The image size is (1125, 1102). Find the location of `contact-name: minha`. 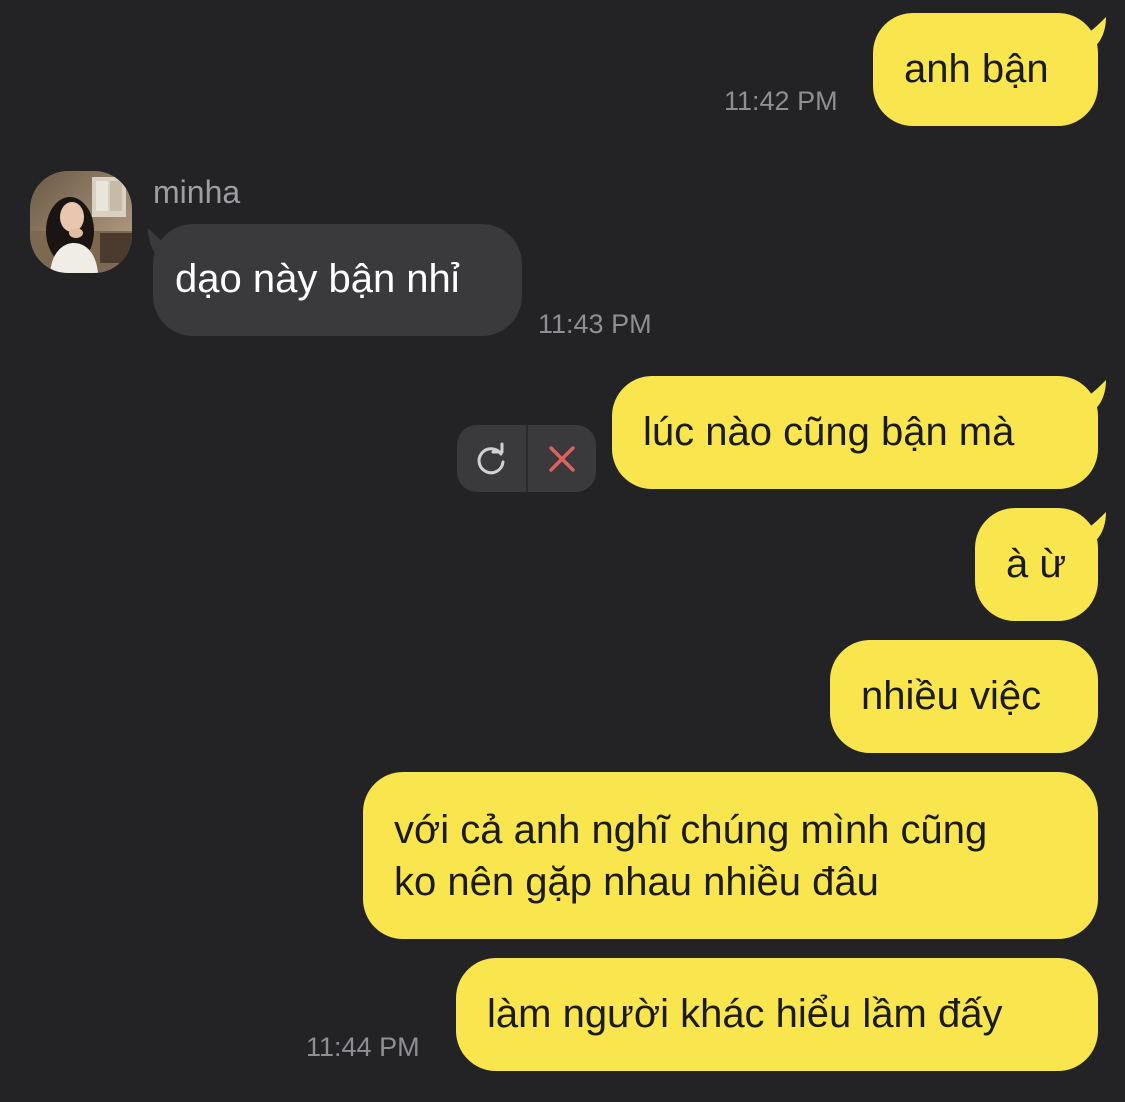

contact-name: minha is located at coordinates (197, 192).